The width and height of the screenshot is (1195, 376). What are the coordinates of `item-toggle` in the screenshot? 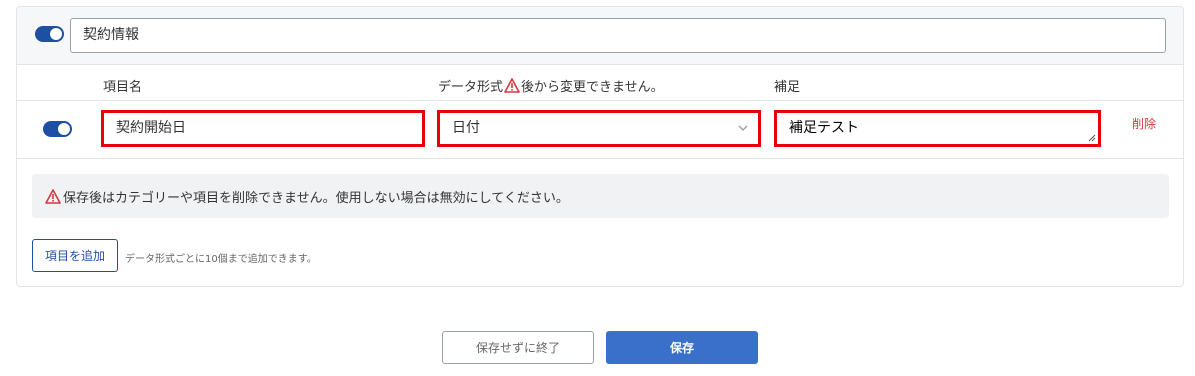 It's located at (57, 129).